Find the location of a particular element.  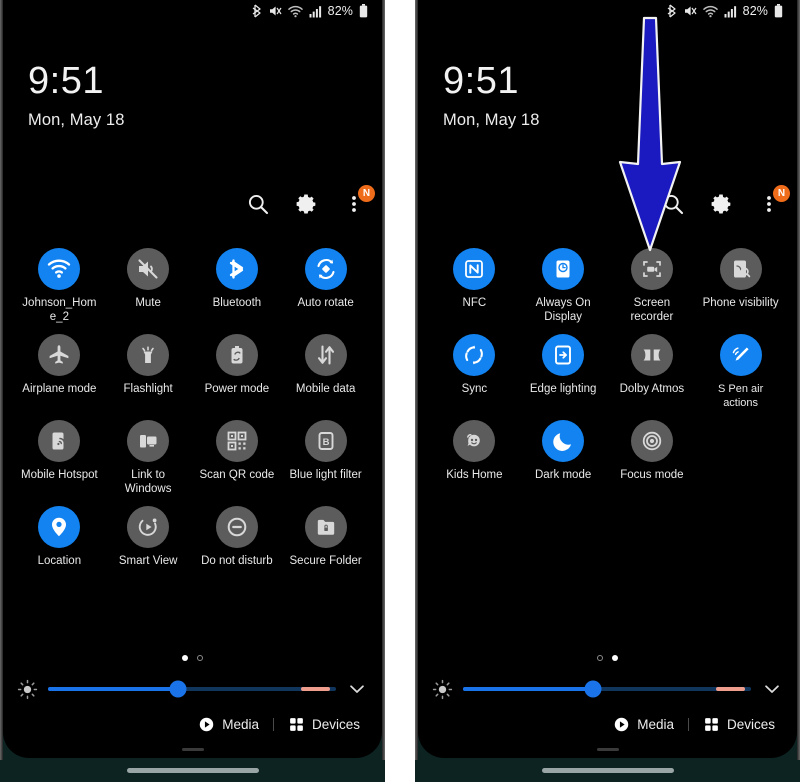

tile-blue-light-filter: B Blue light filter is located at coordinates (325, 456).